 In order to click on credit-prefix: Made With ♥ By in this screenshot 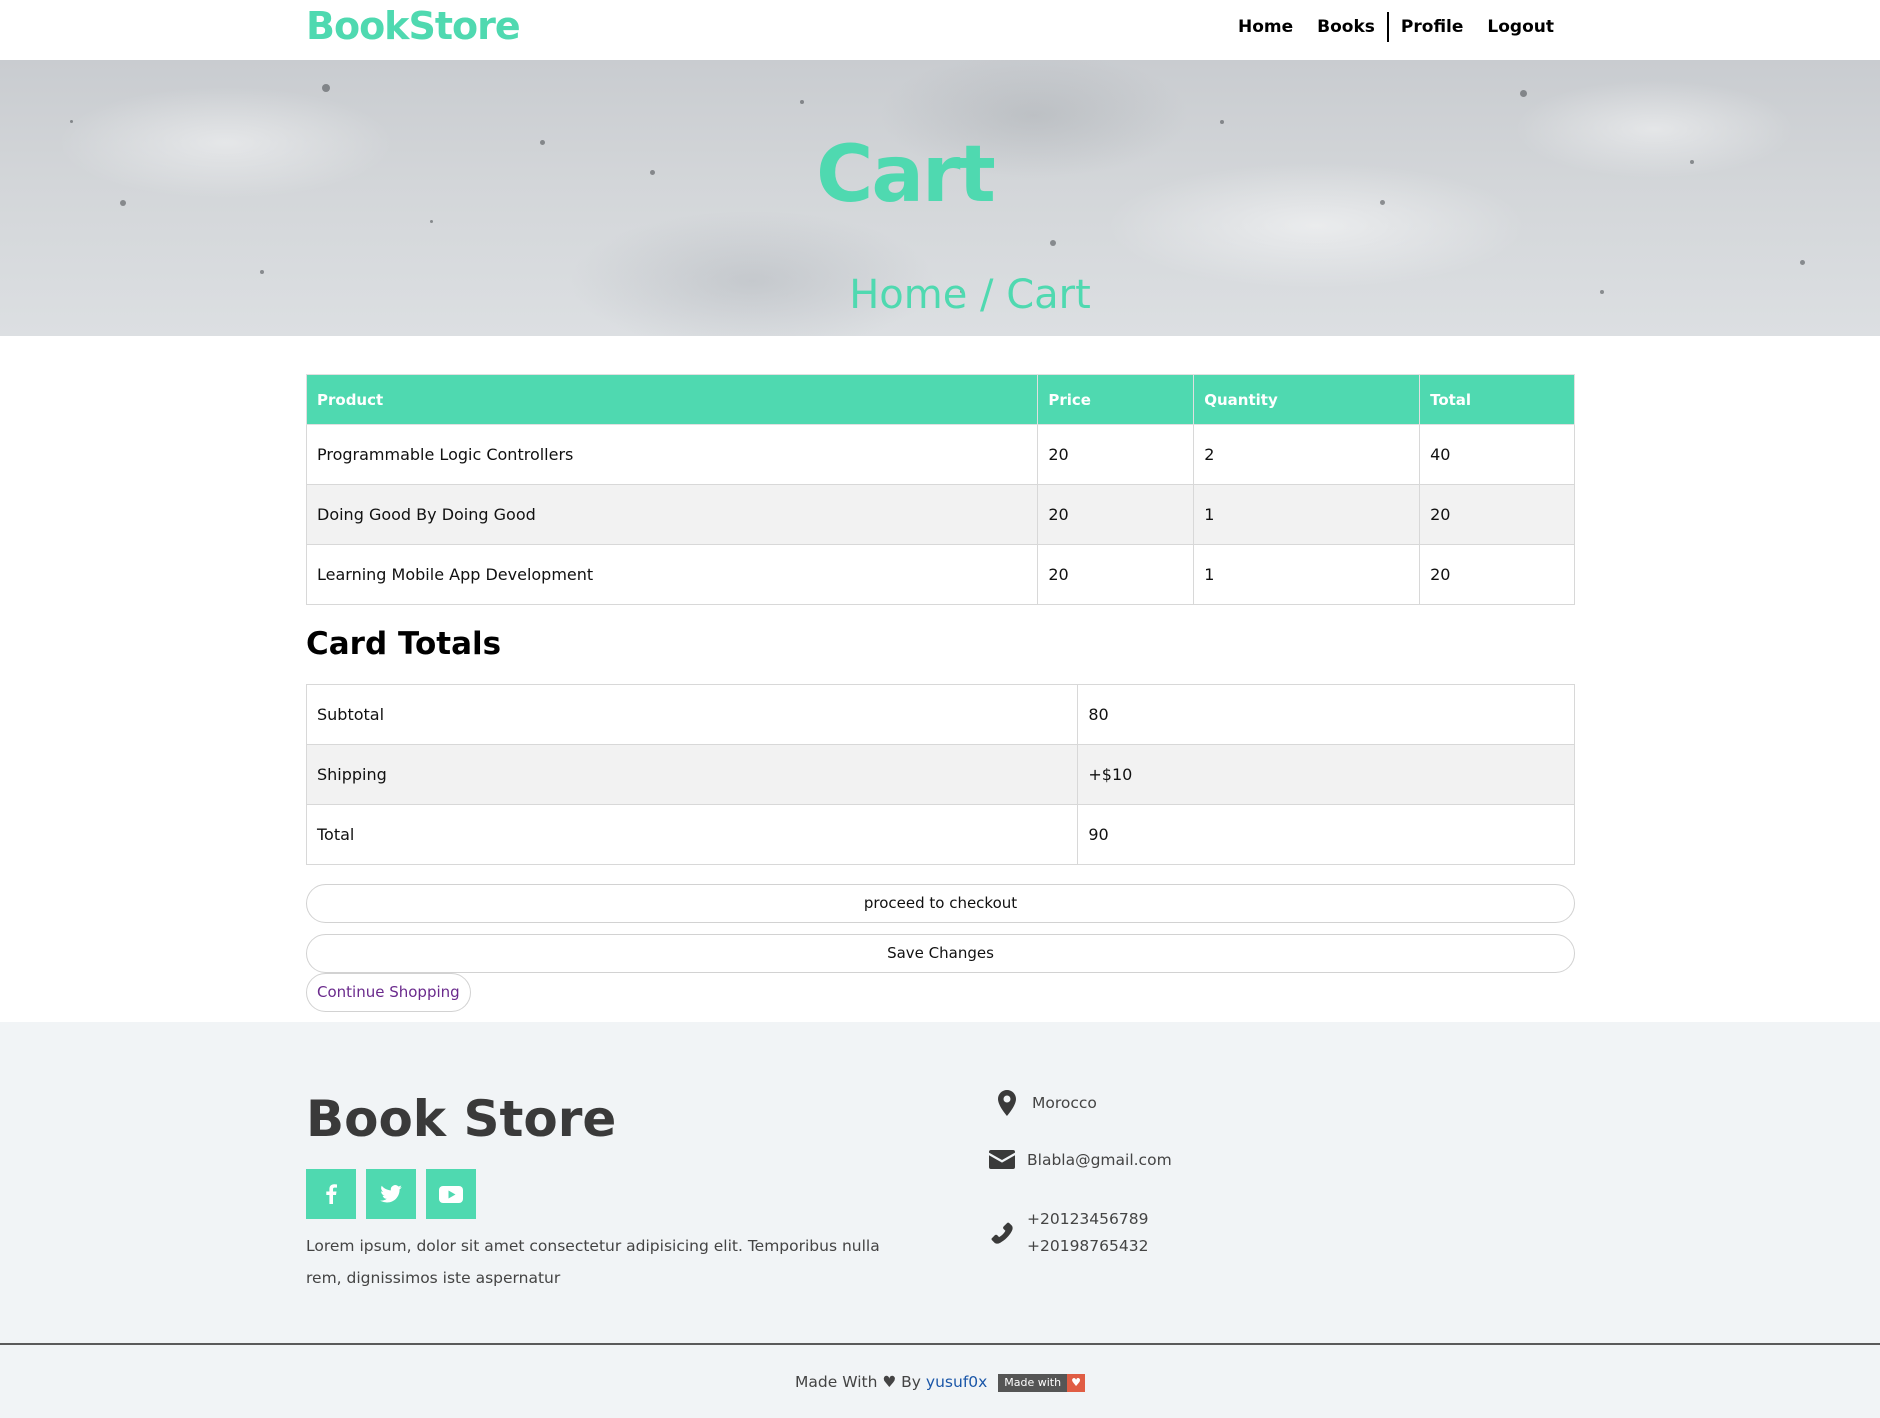, I will do `click(858, 1382)`.